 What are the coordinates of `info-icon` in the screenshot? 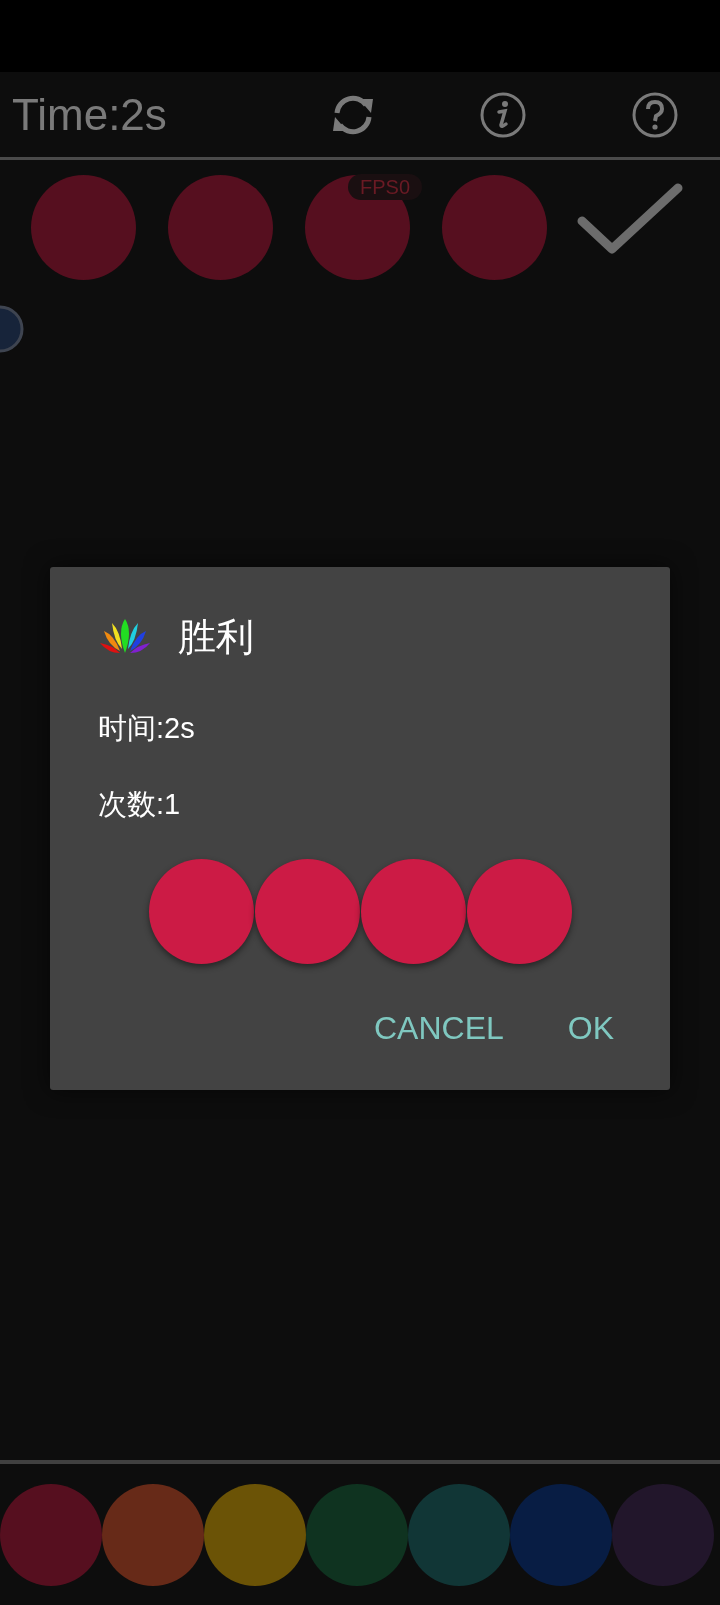 It's located at (502, 114).